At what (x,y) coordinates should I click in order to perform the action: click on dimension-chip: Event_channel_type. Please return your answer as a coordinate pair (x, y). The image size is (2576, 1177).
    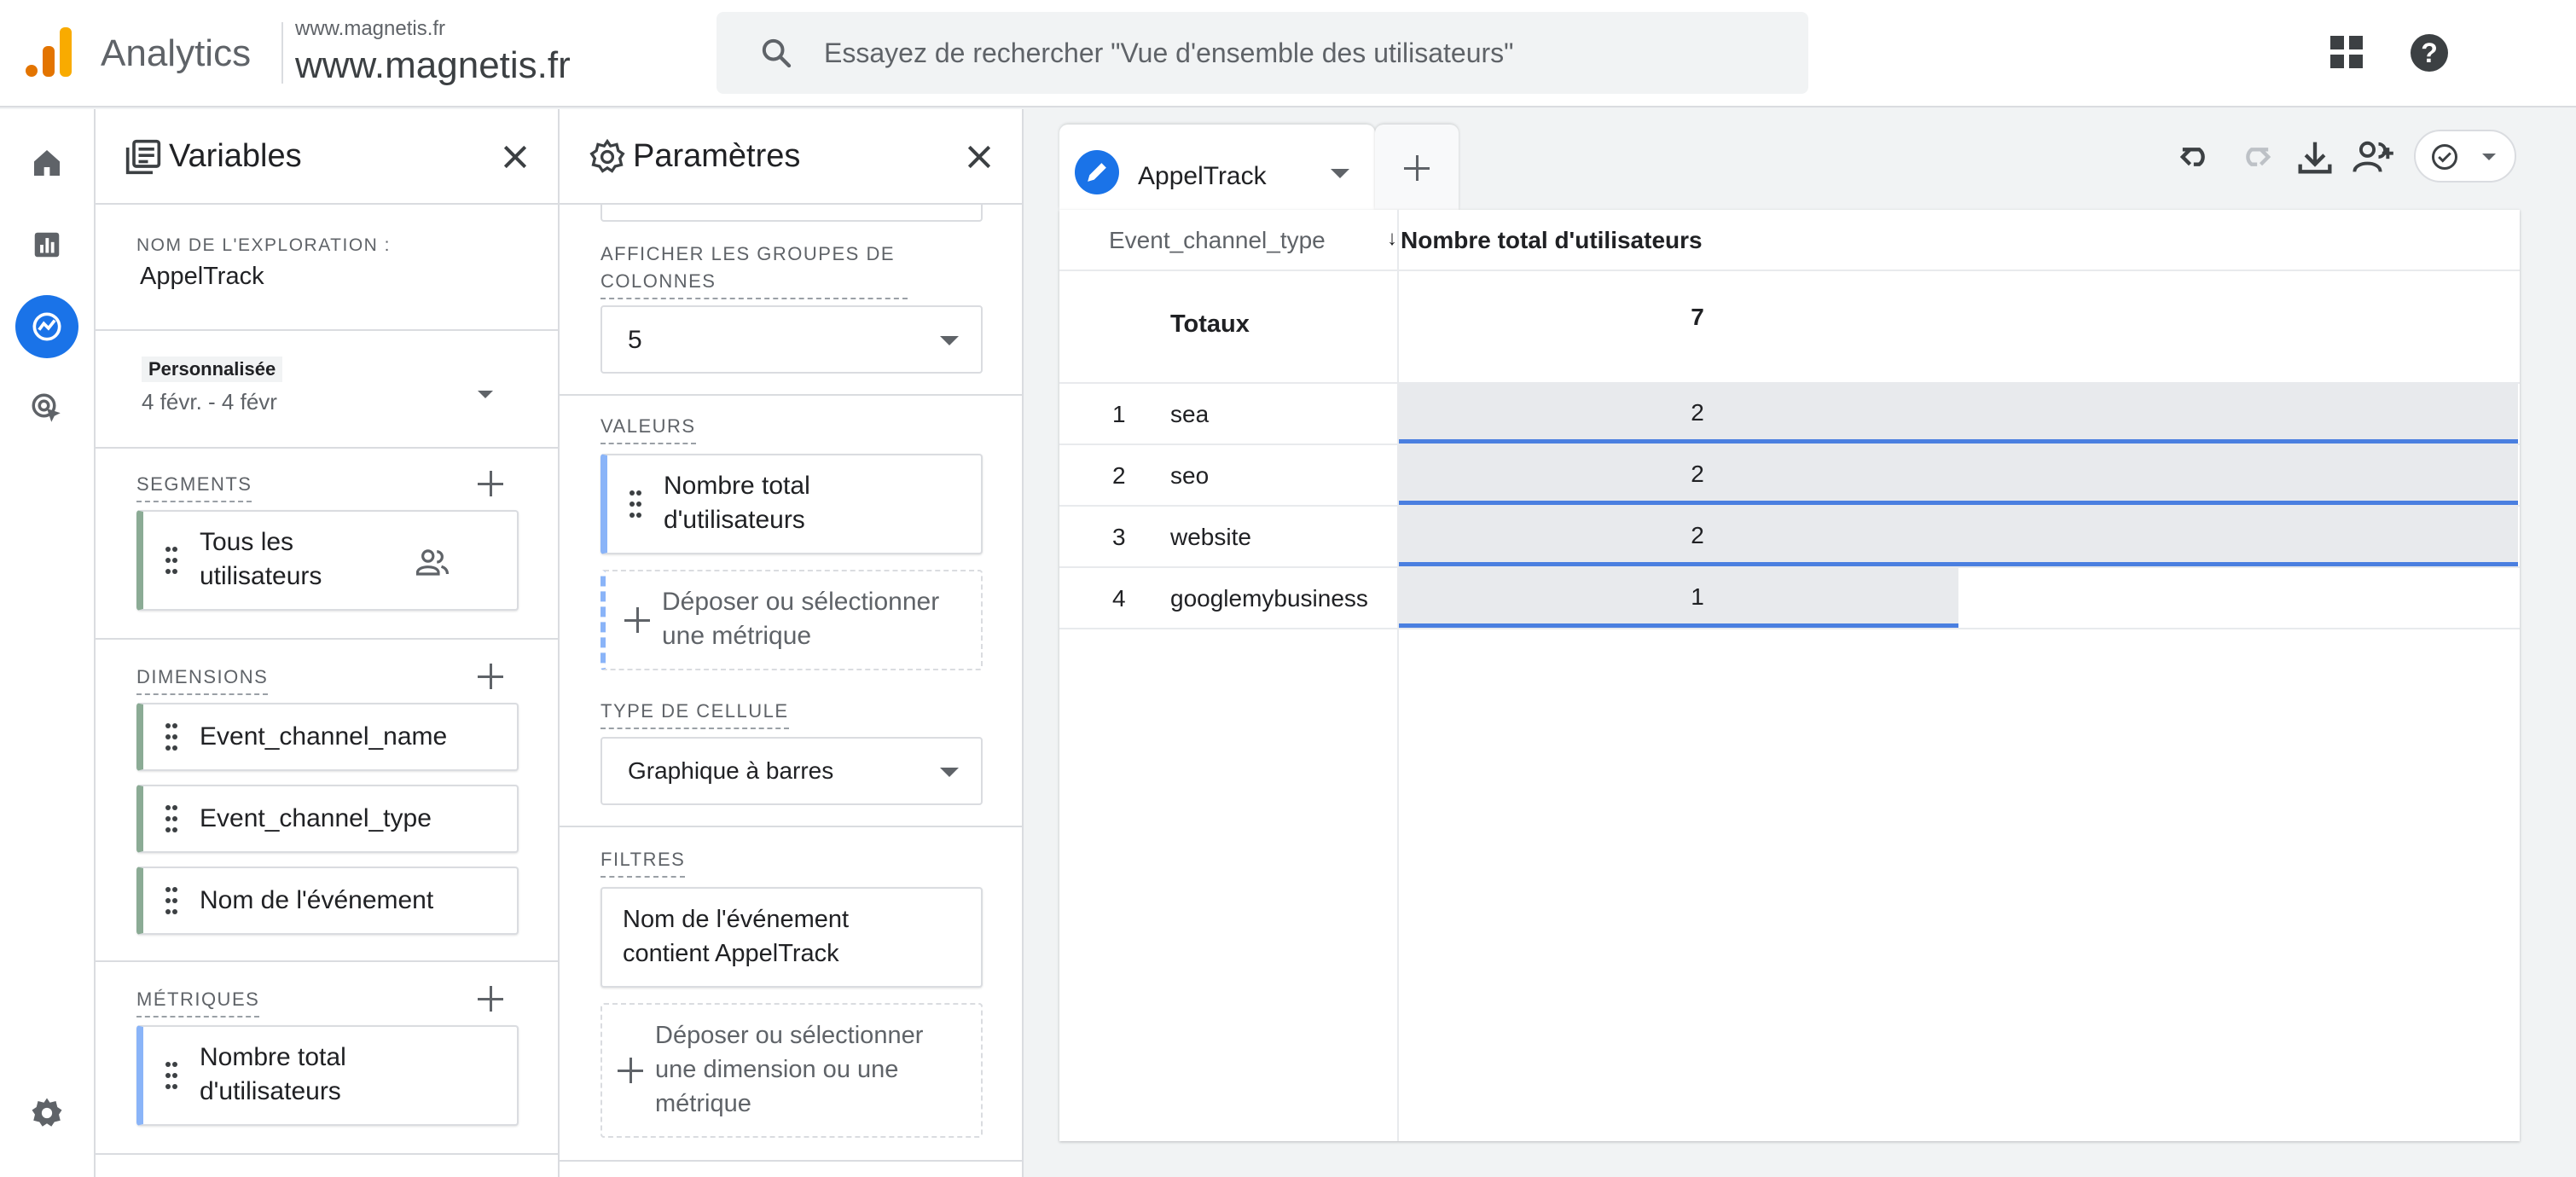
    Looking at the image, I should click on (327, 819).